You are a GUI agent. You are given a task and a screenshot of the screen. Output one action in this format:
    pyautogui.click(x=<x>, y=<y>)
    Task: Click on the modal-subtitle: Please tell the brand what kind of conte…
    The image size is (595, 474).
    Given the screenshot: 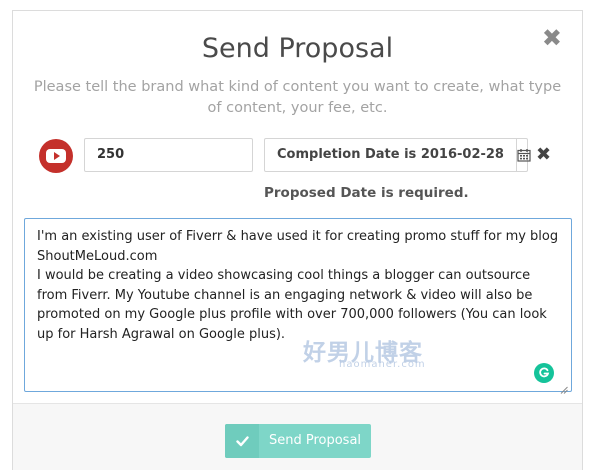 What is the action you would take?
    pyautogui.click(x=297, y=97)
    